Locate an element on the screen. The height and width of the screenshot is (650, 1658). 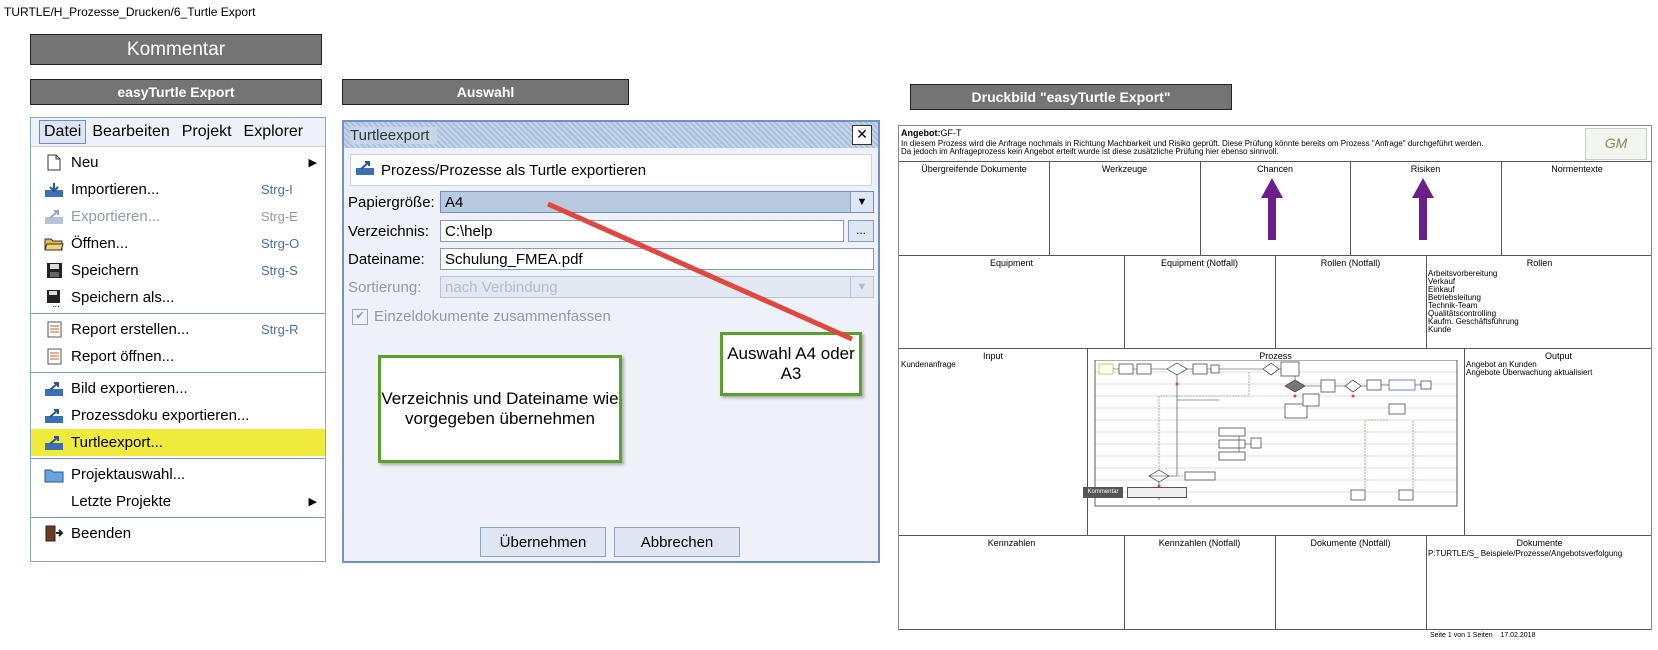
purple-arrows is located at coordinates (1347, 209).